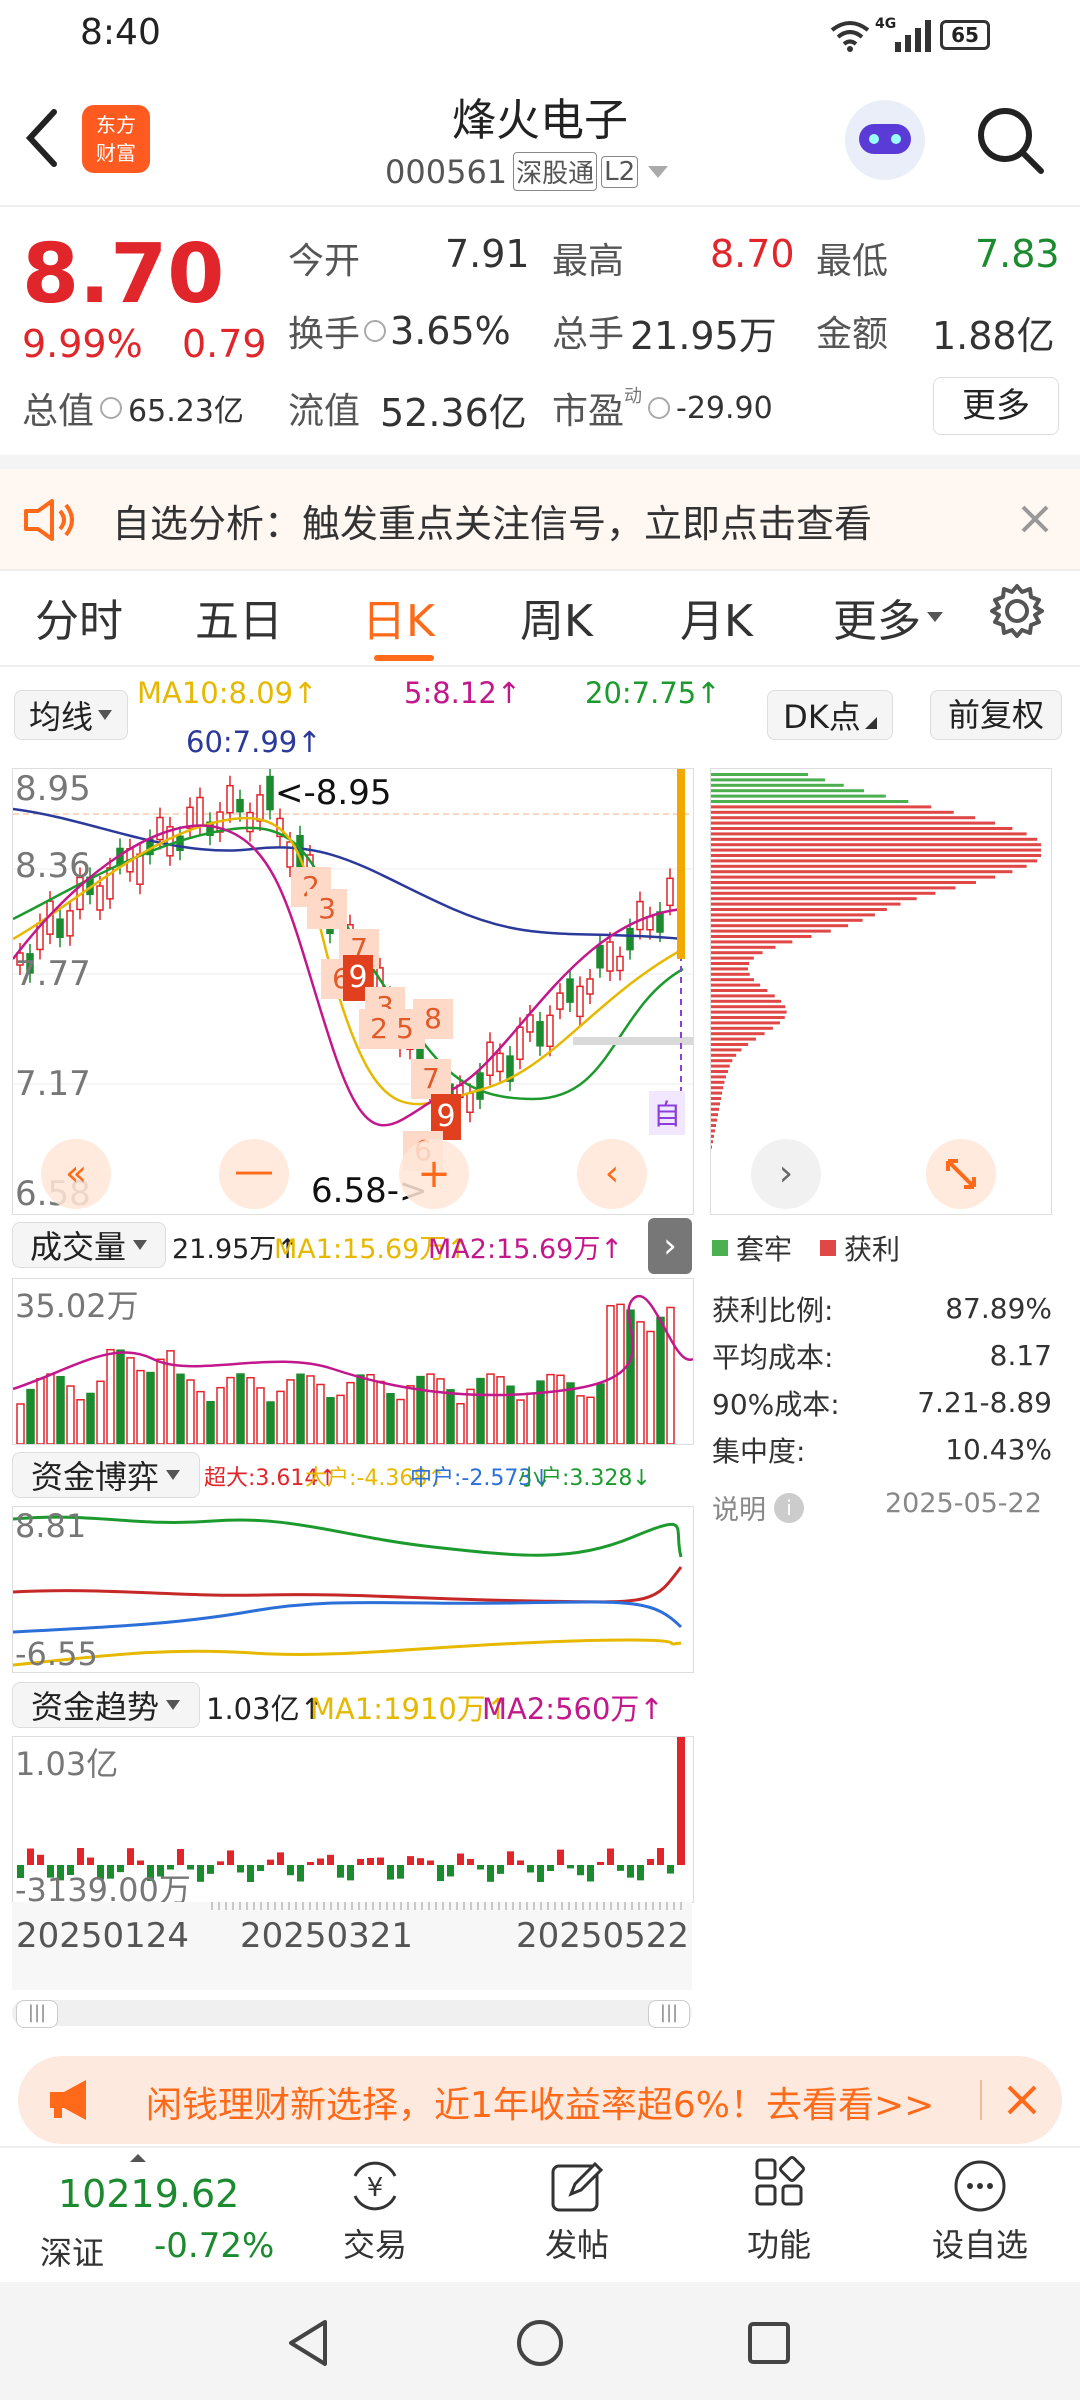 The width and height of the screenshot is (1080, 2400). I want to click on index-value: 10219.62, so click(148, 2194).